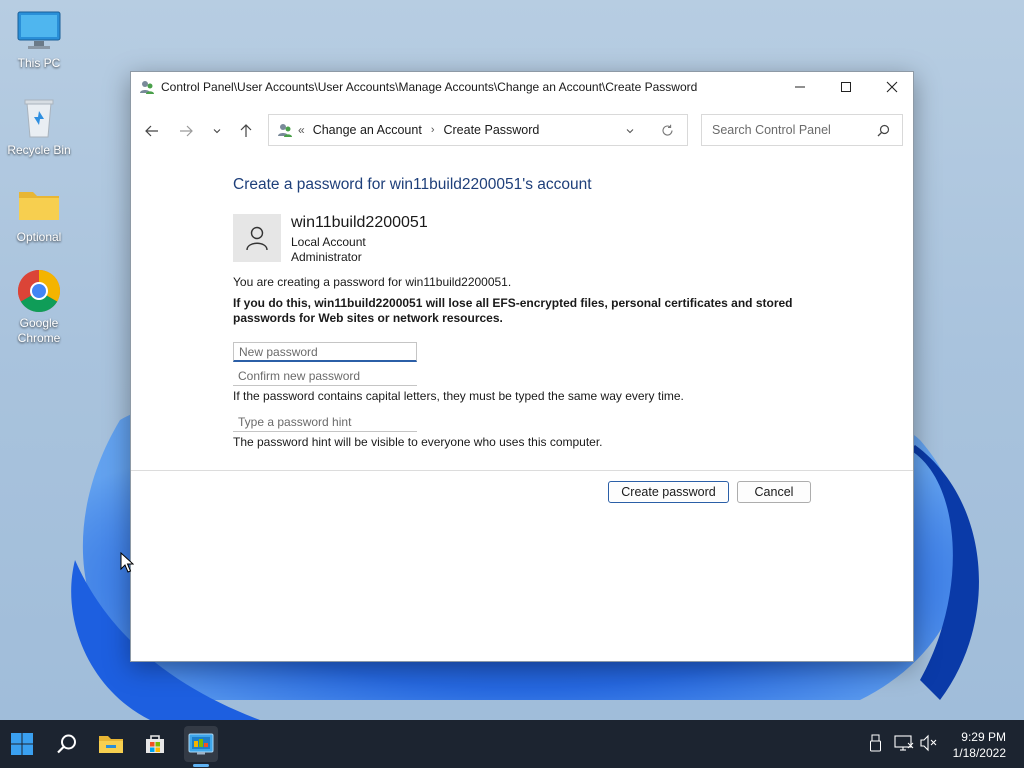  Describe the element at coordinates (359, 222) in the screenshot. I see `account-name: win11build2200051` at that location.